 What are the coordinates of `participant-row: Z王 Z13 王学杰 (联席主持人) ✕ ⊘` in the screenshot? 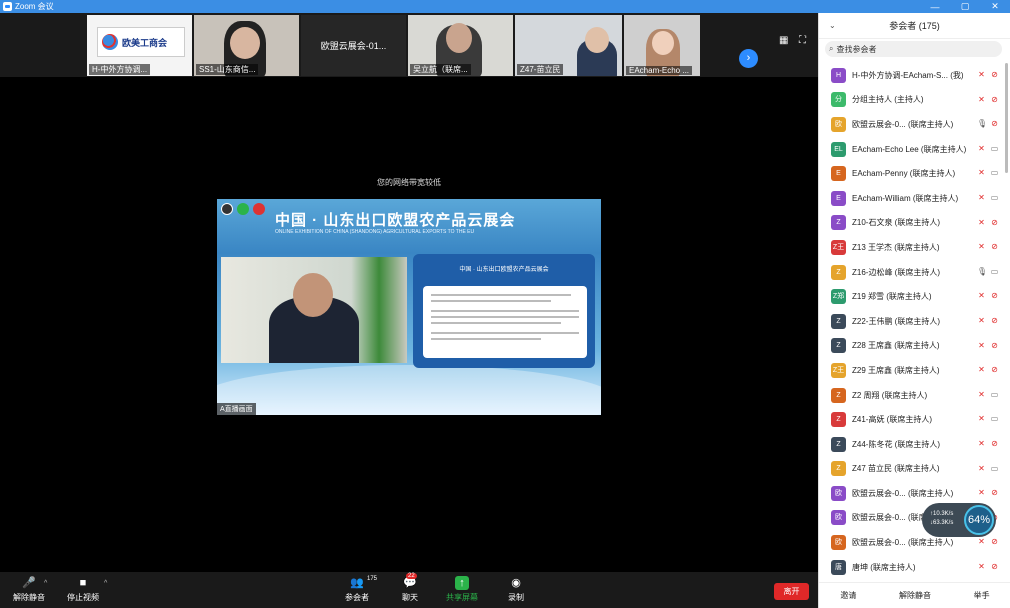 It's located at (914, 247).